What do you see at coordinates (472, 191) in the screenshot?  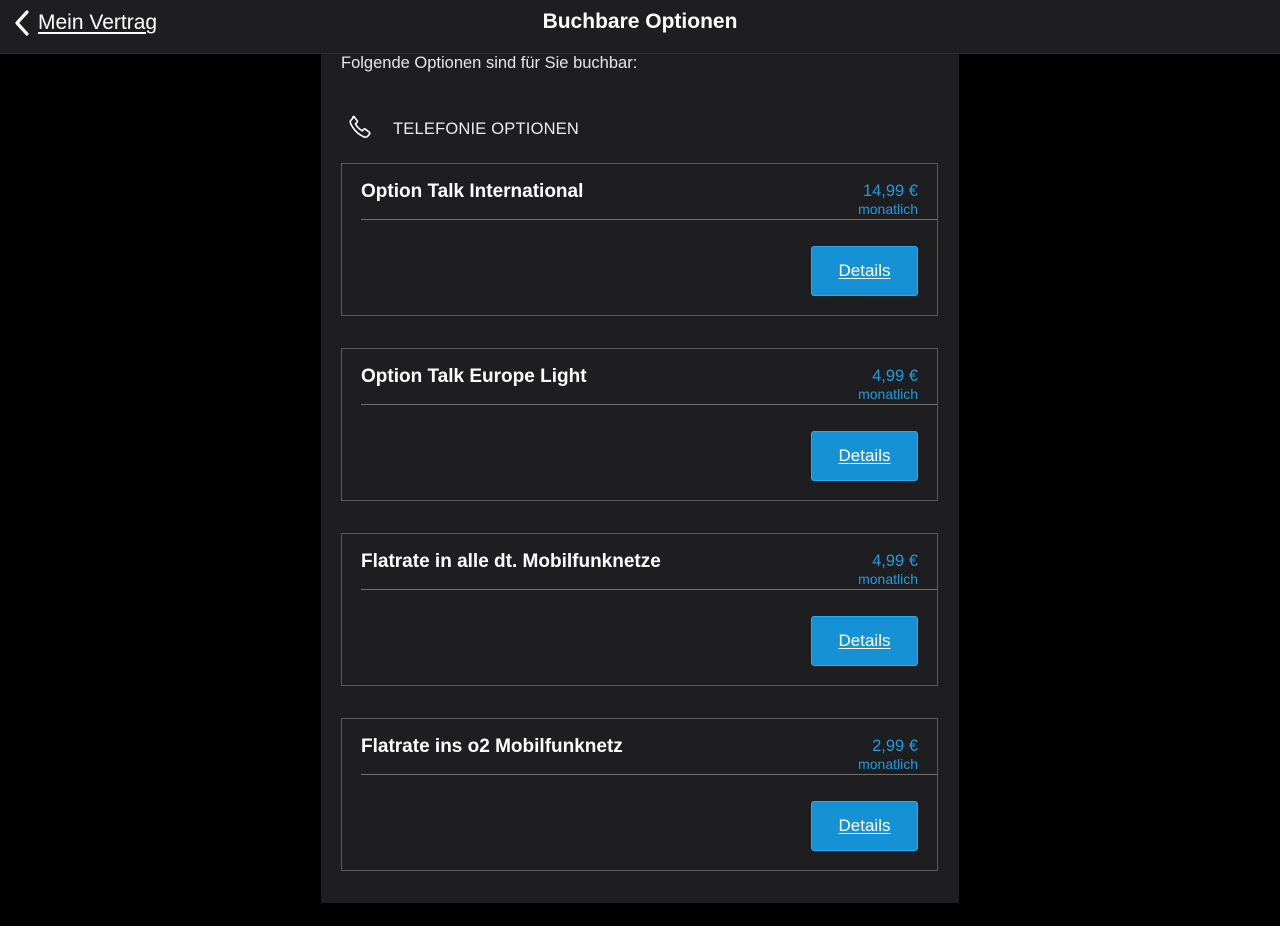 I see `option-name: Option Talk International` at bounding box center [472, 191].